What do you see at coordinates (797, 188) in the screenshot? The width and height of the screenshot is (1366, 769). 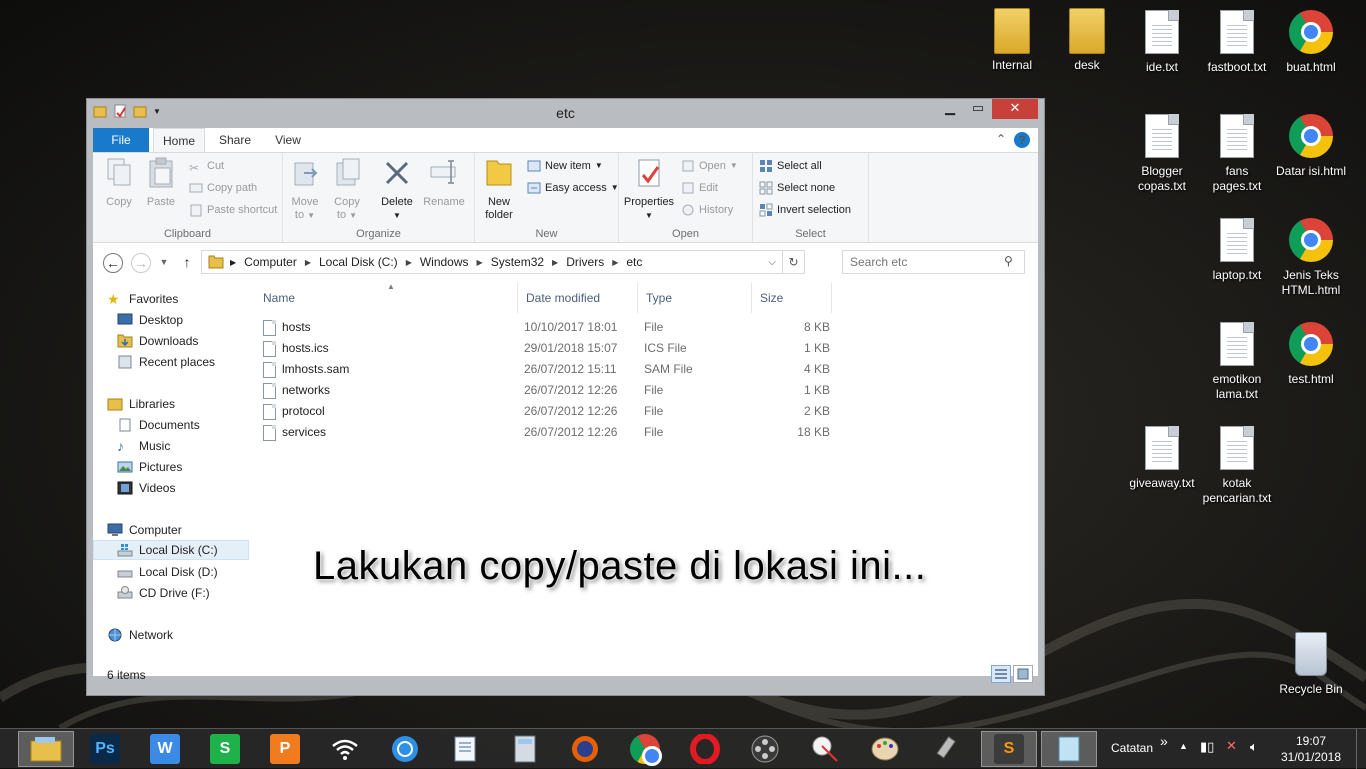 I see `select-none-button: Select none` at bounding box center [797, 188].